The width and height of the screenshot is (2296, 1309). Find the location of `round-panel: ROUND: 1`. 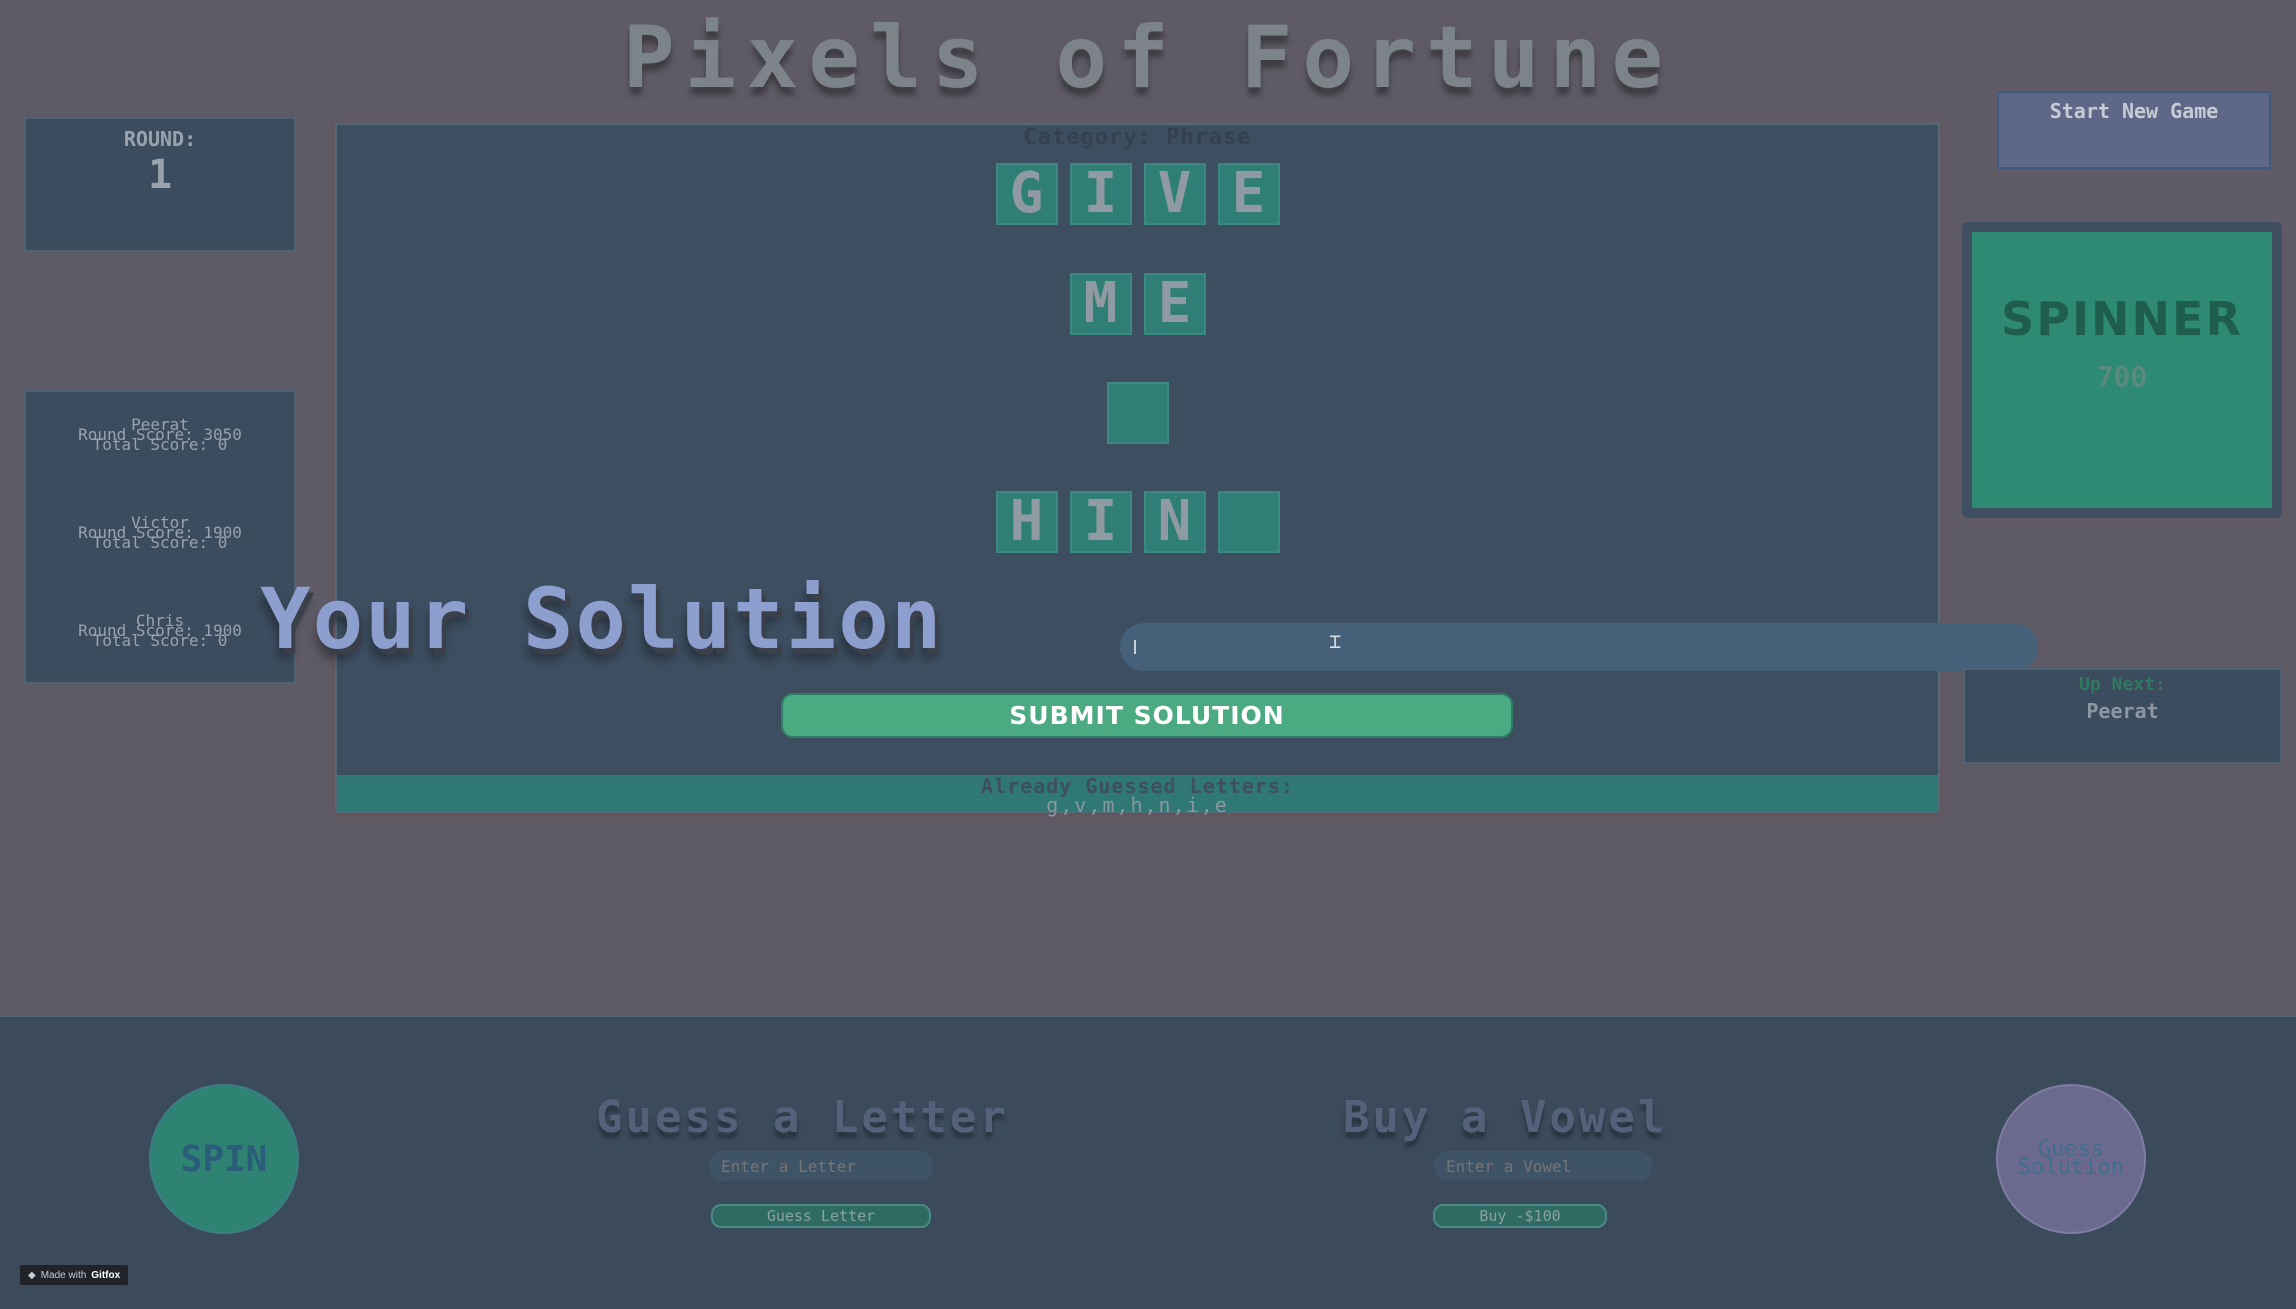

round-panel: ROUND: 1 is located at coordinates (160, 184).